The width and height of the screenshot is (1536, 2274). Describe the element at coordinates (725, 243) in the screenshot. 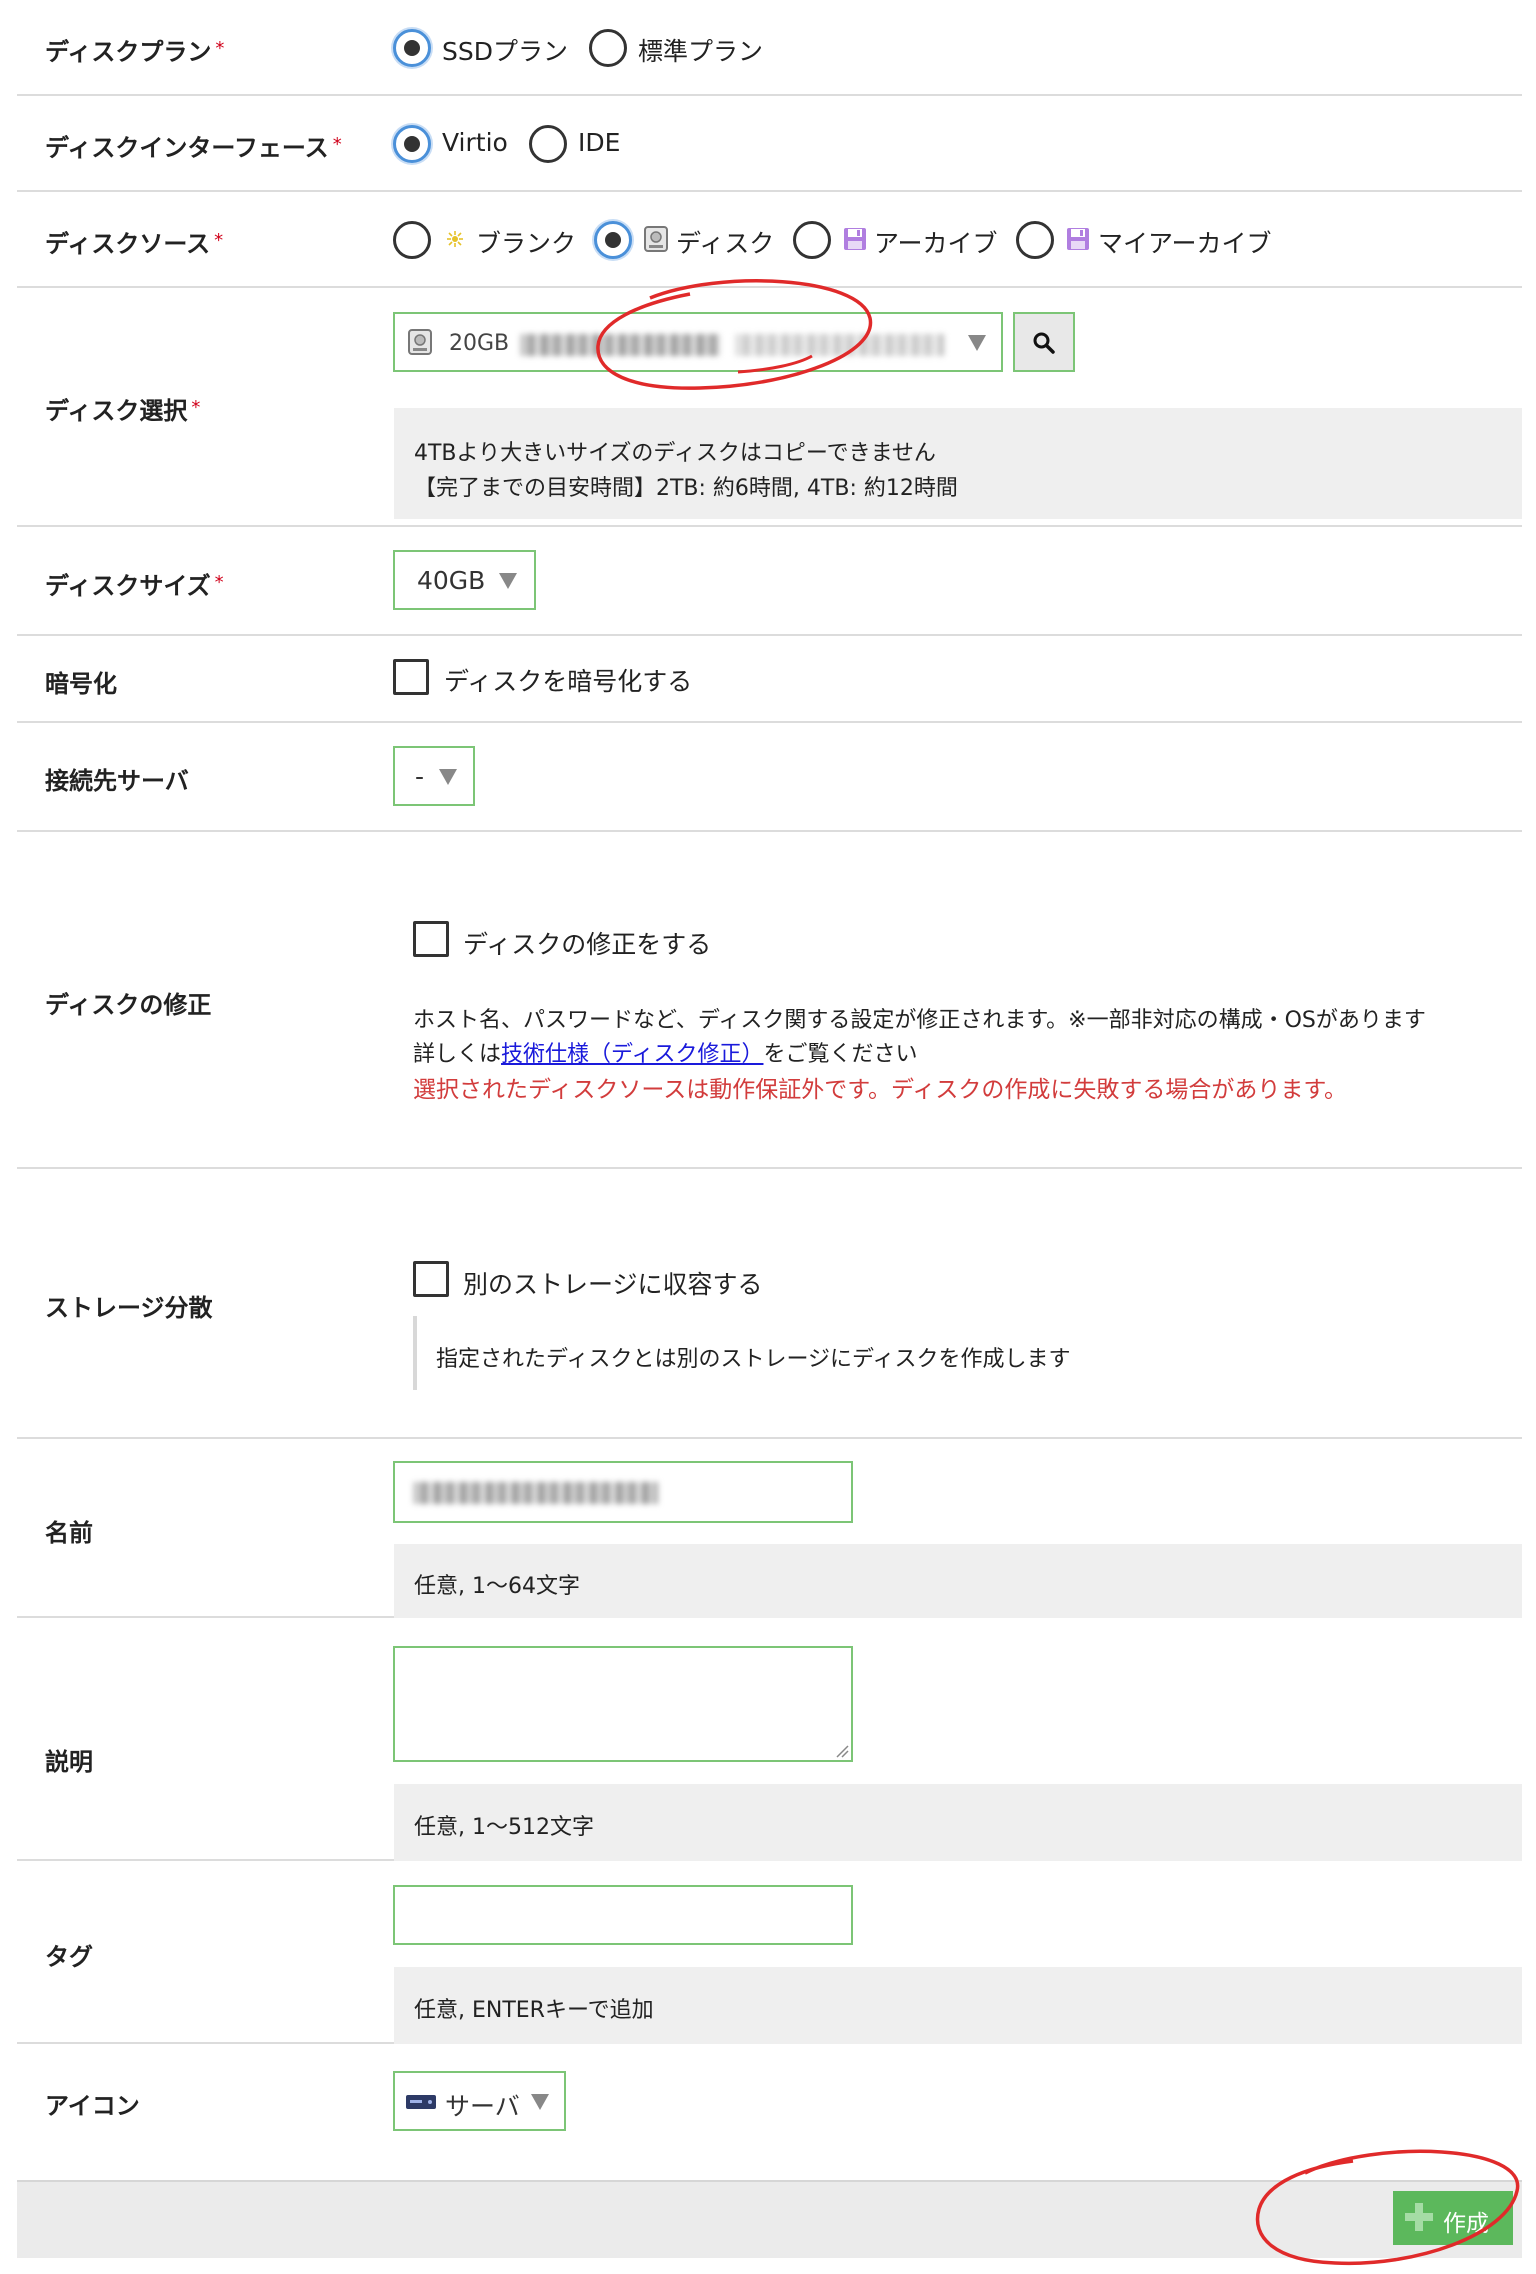

I see `option-disk: ディスク` at that location.